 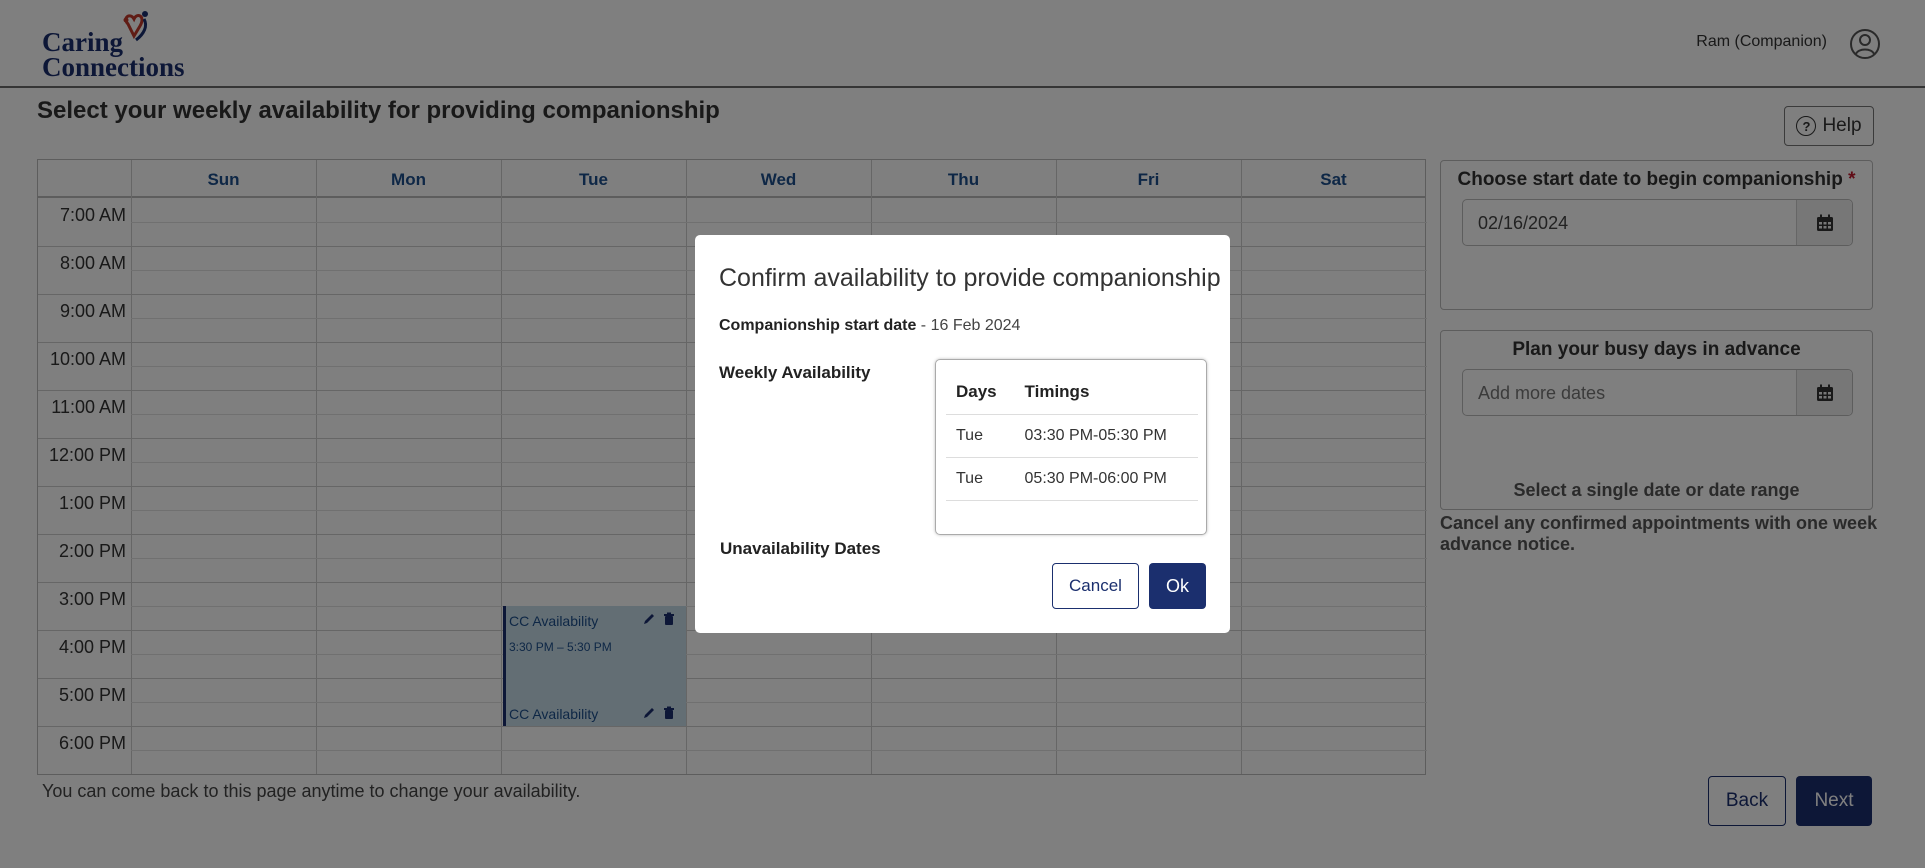 I want to click on unavailability-dates-label: Unavailability Dates, so click(x=800, y=548).